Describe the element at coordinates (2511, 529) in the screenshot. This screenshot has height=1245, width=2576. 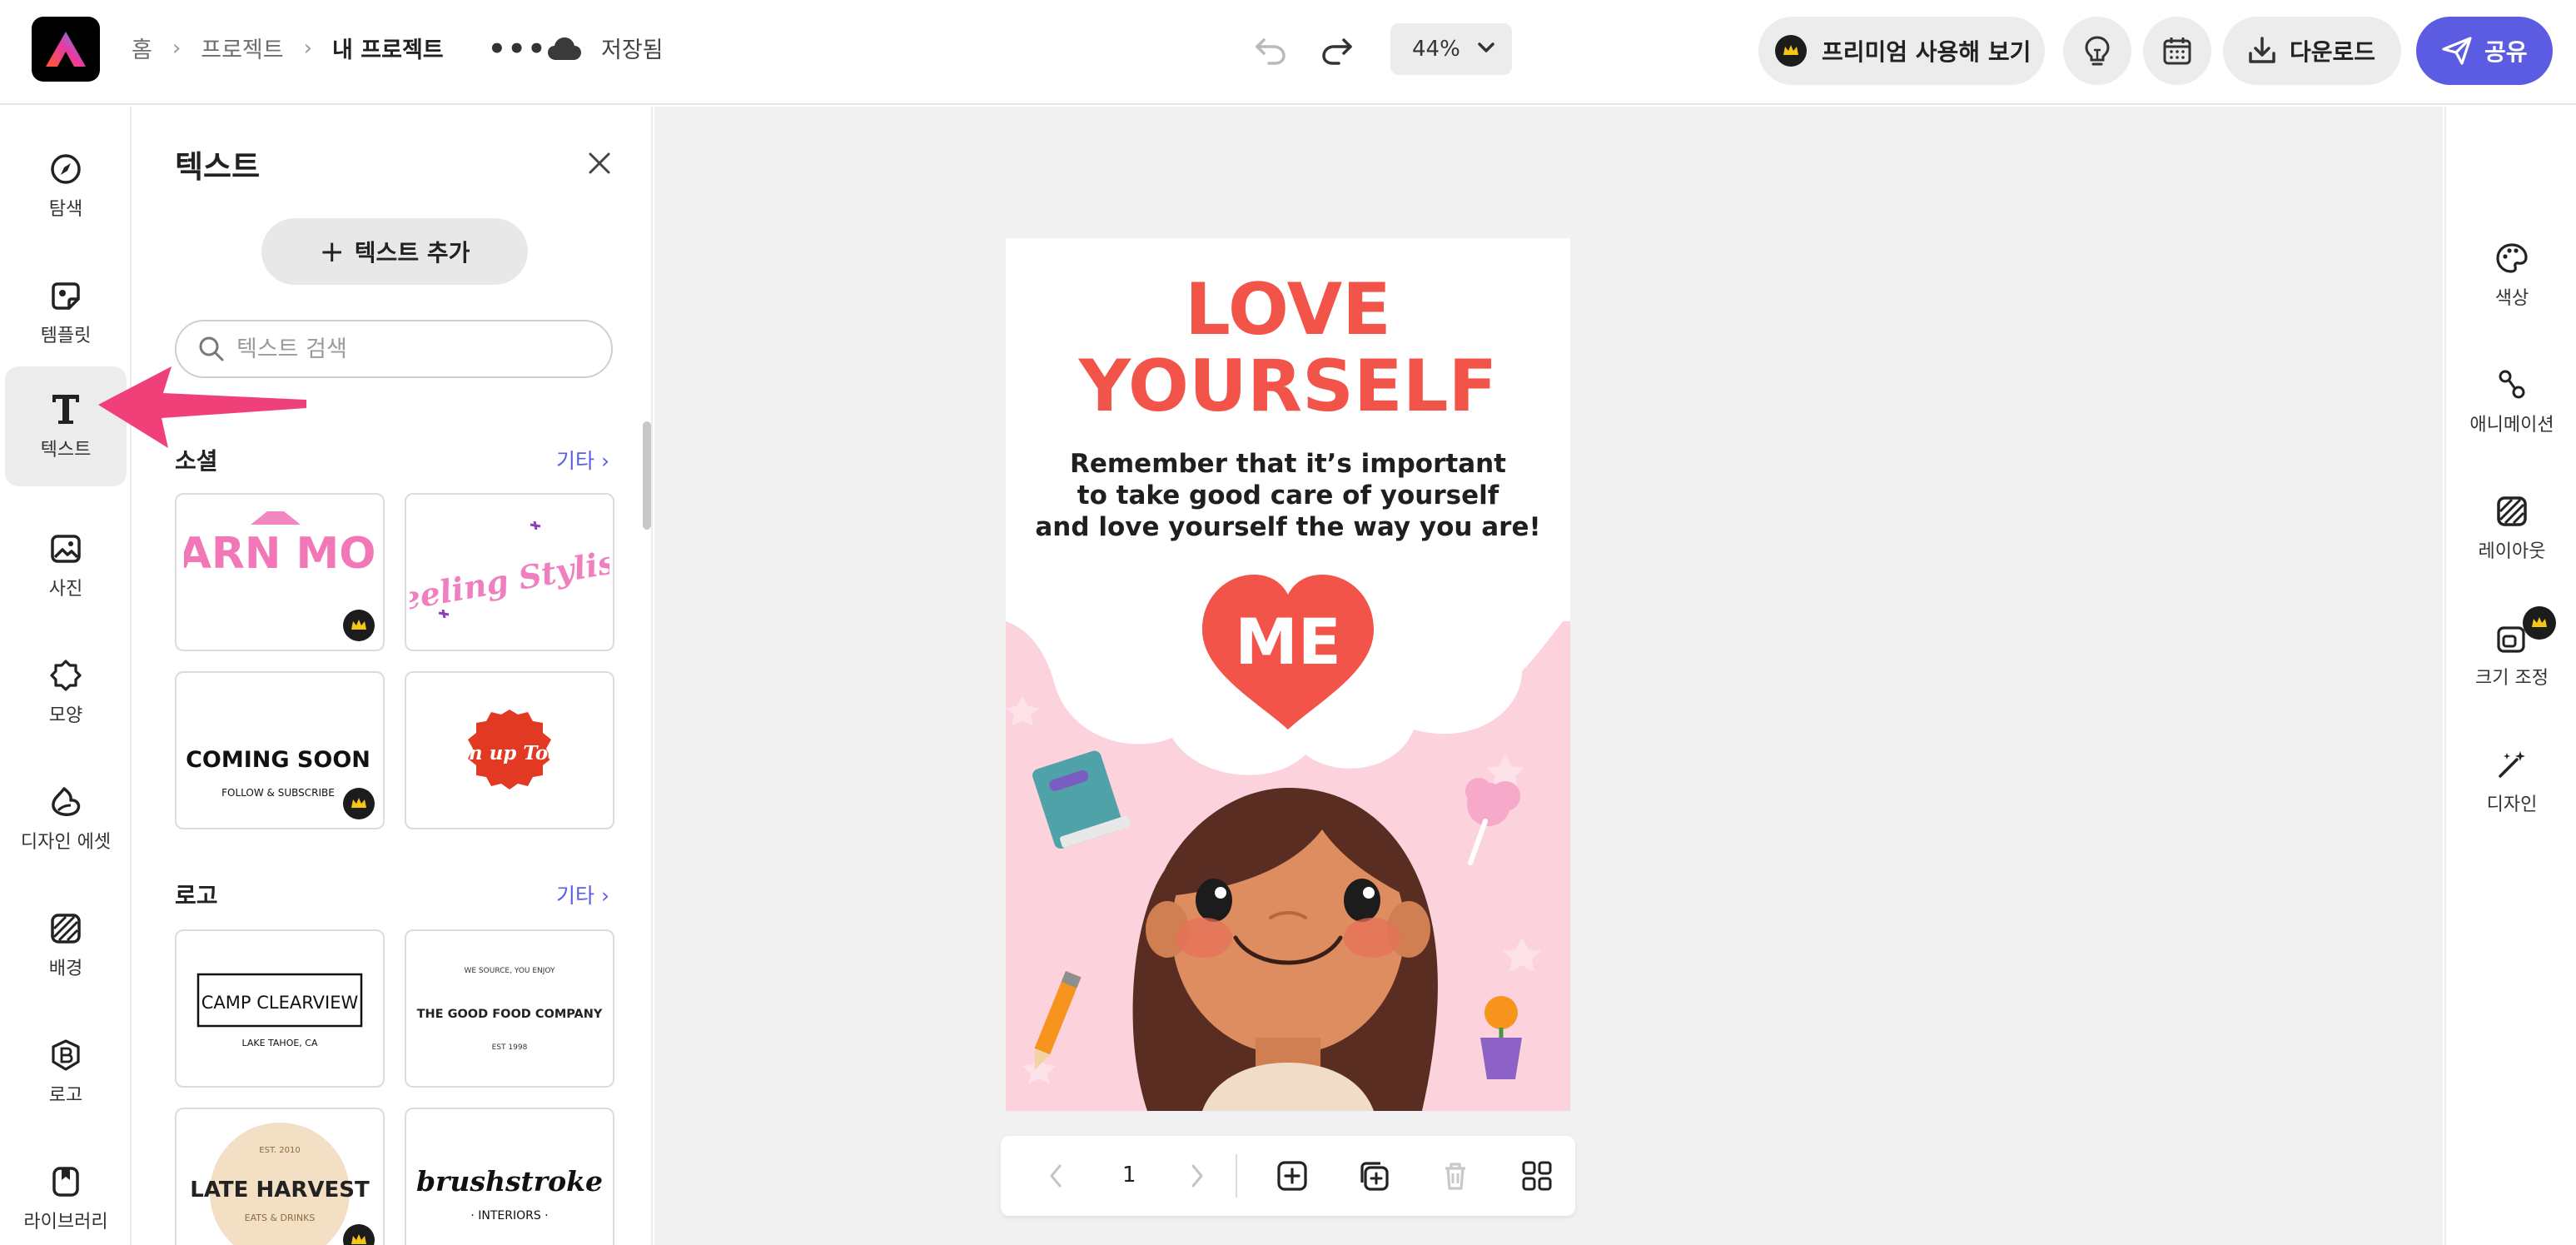
I see `rr-item-layout: 레이아웃` at that location.